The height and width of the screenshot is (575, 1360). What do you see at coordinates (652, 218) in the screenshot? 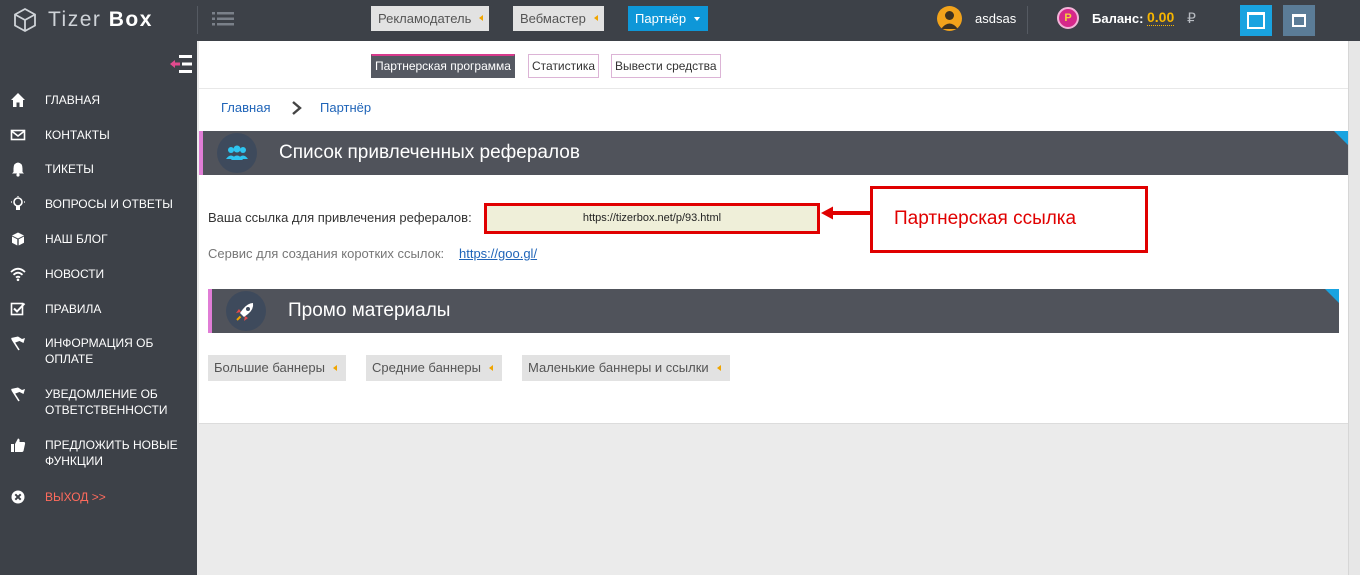
I see `referral-link-field: https://tizerbox.net/p/93.html` at bounding box center [652, 218].